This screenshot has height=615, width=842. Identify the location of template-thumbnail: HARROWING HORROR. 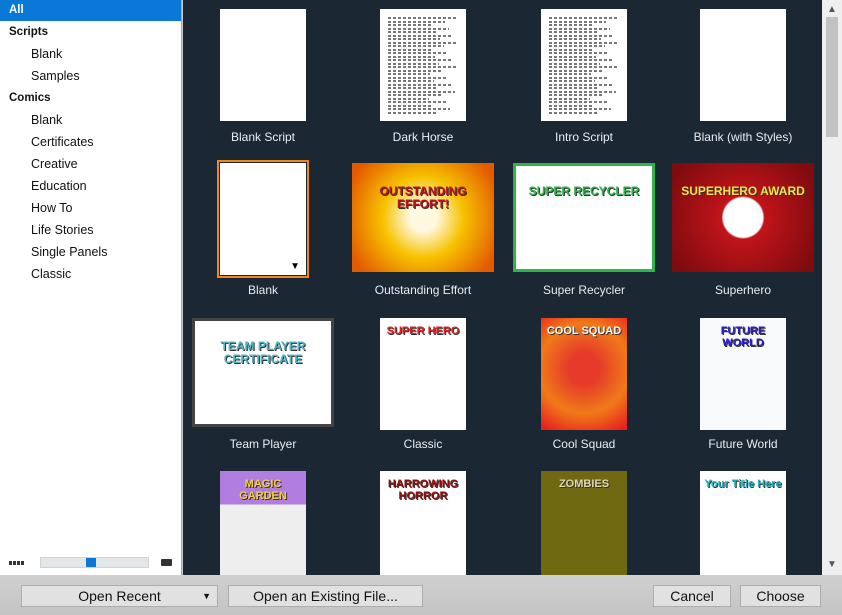
(423, 523).